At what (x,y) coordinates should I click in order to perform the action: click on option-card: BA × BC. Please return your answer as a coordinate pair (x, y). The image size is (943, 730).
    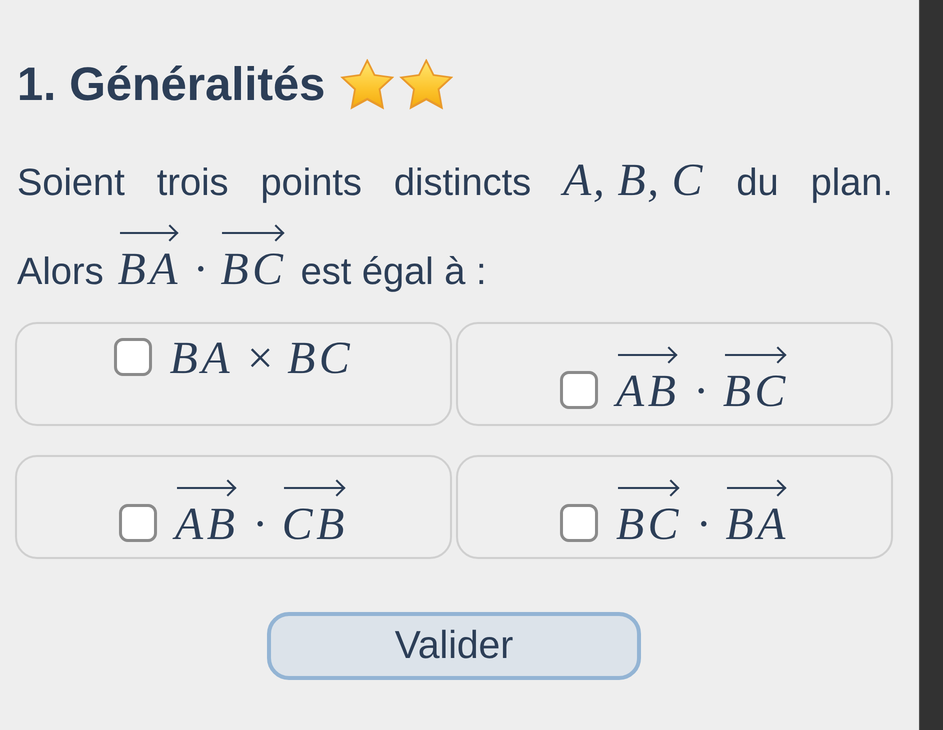
    Looking at the image, I should click on (233, 374).